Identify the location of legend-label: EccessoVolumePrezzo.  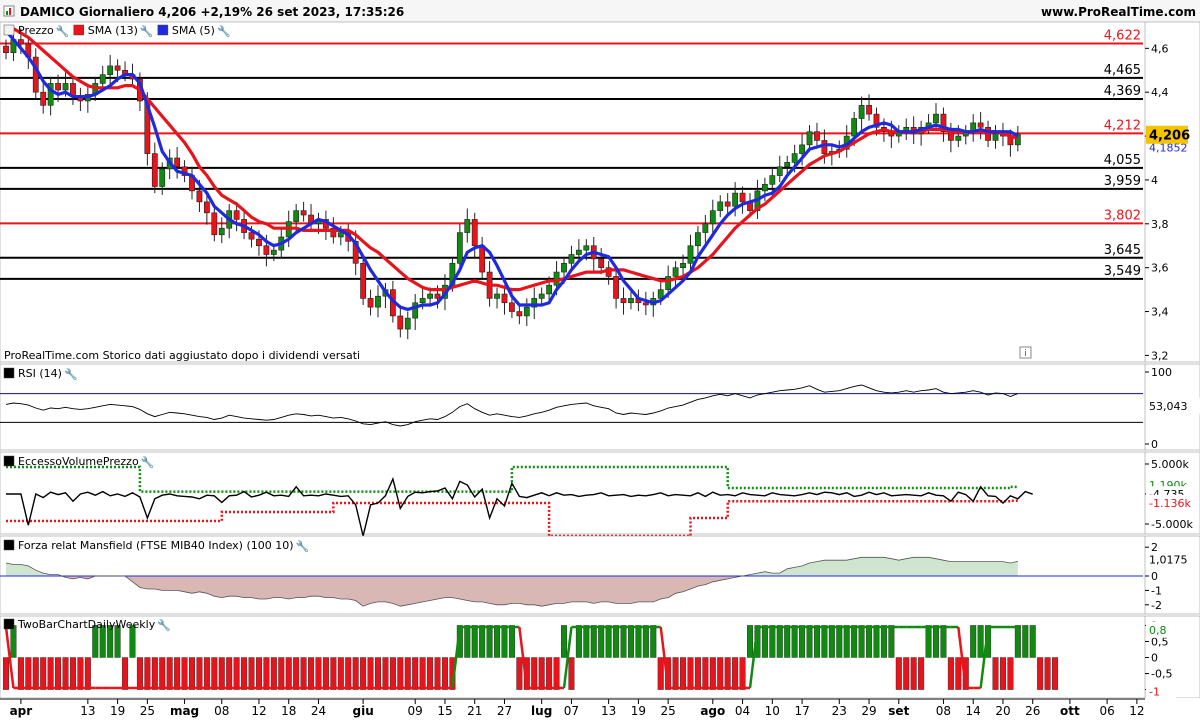
(78, 461).